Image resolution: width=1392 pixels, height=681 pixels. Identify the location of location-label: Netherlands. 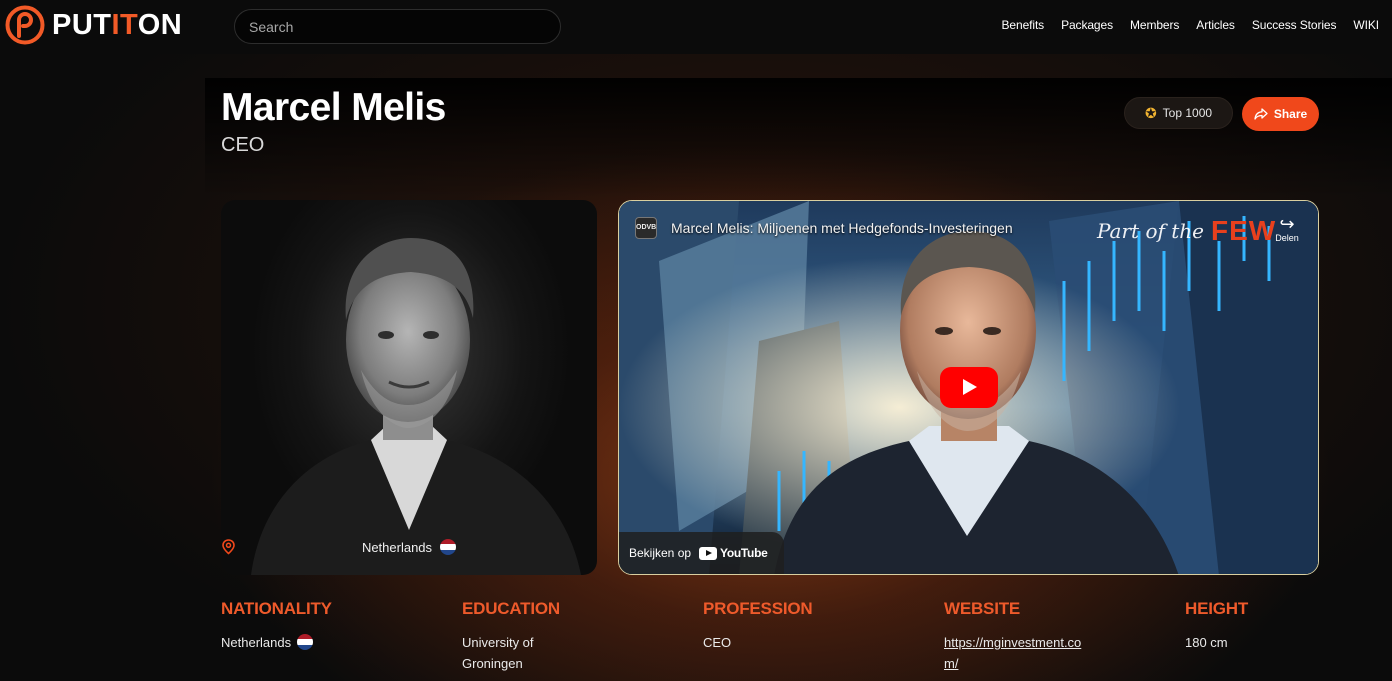
(397, 547).